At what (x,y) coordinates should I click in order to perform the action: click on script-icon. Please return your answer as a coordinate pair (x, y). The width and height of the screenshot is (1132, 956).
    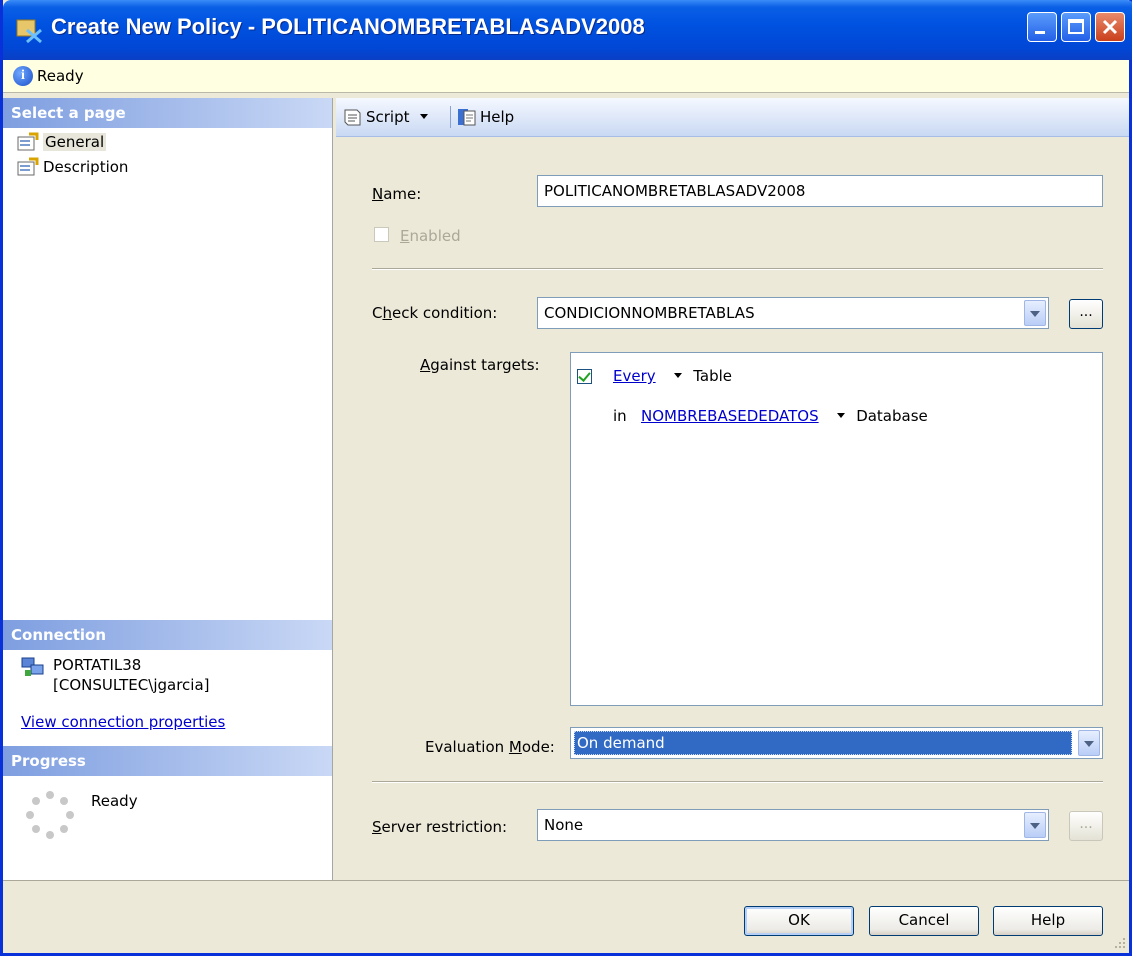
    Looking at the image, I should click on (352, 117).